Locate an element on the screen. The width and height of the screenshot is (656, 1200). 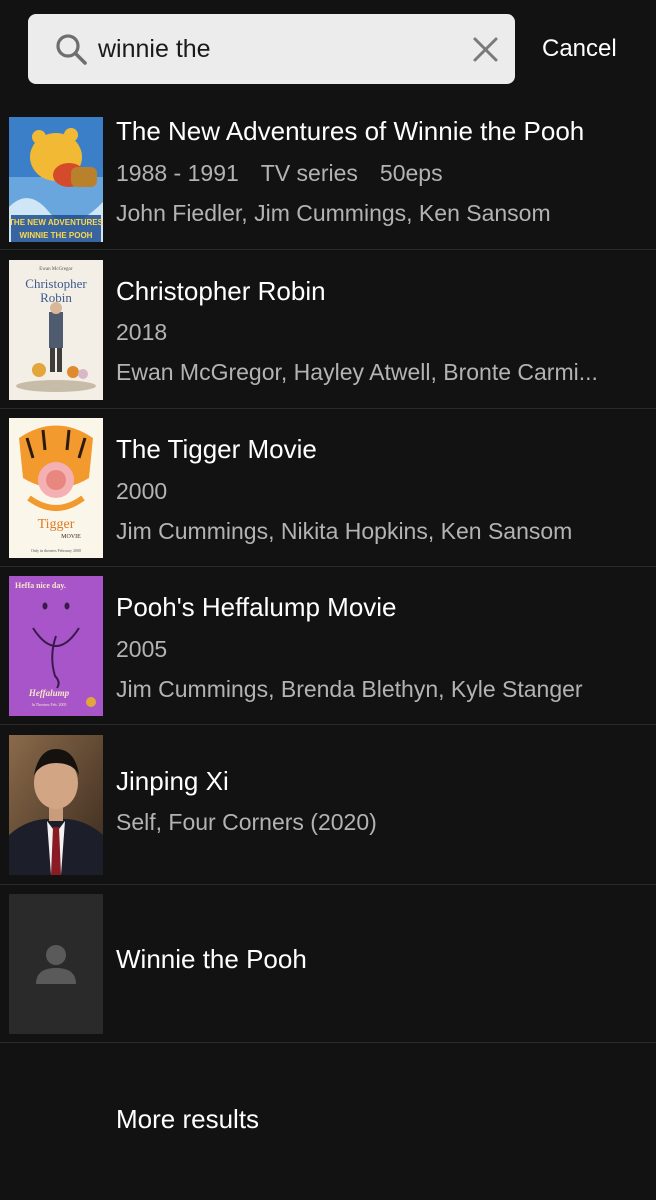
poster-tagline-text: Heffa nice day. is located at coordinates (40, 585).